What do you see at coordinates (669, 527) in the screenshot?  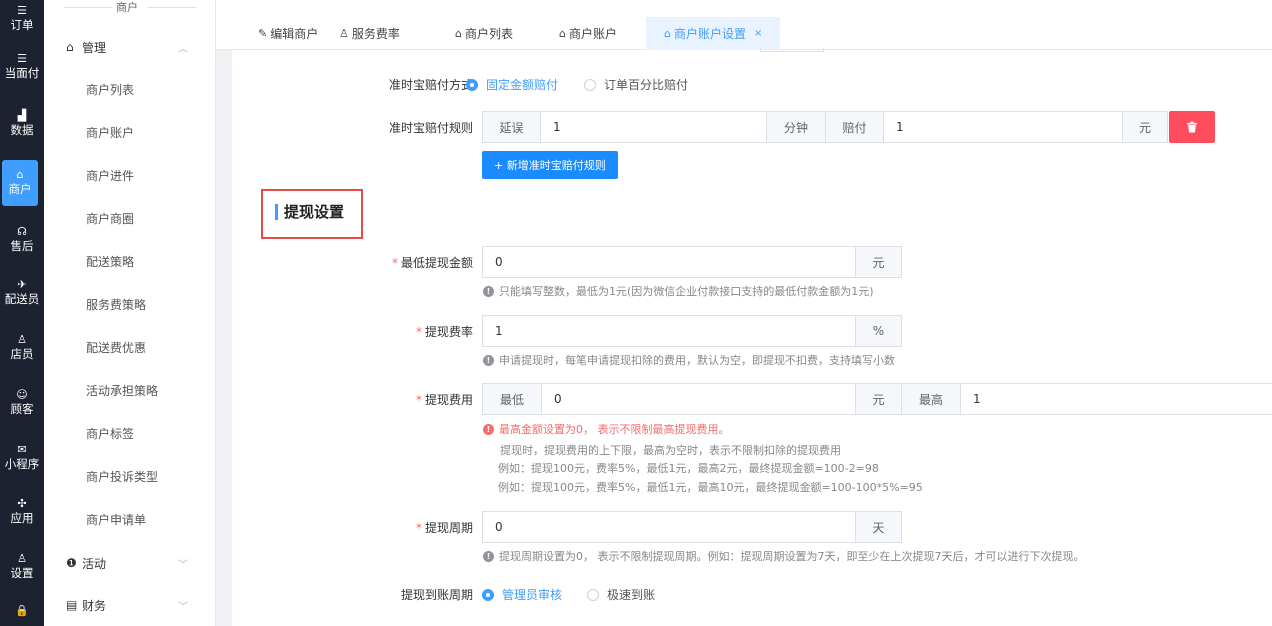 I see `withdraw-period-input: 0` at bounding box center [669, 527].